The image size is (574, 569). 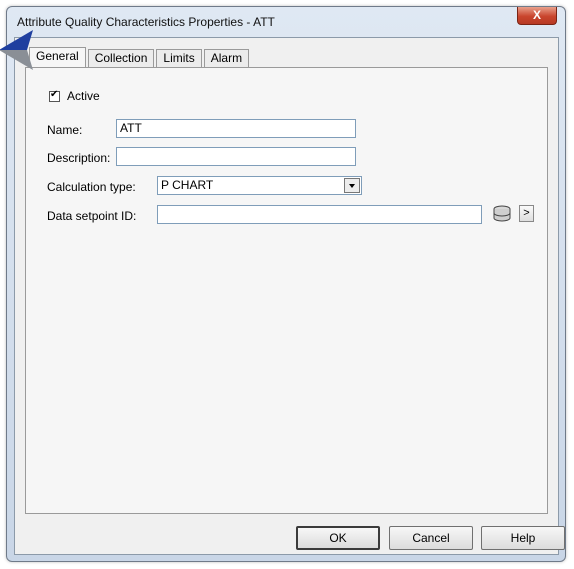 What do you see at coordinates (523, 538) in the screenshot?
I see `help-button: Help` at bounding box center [523, 538].